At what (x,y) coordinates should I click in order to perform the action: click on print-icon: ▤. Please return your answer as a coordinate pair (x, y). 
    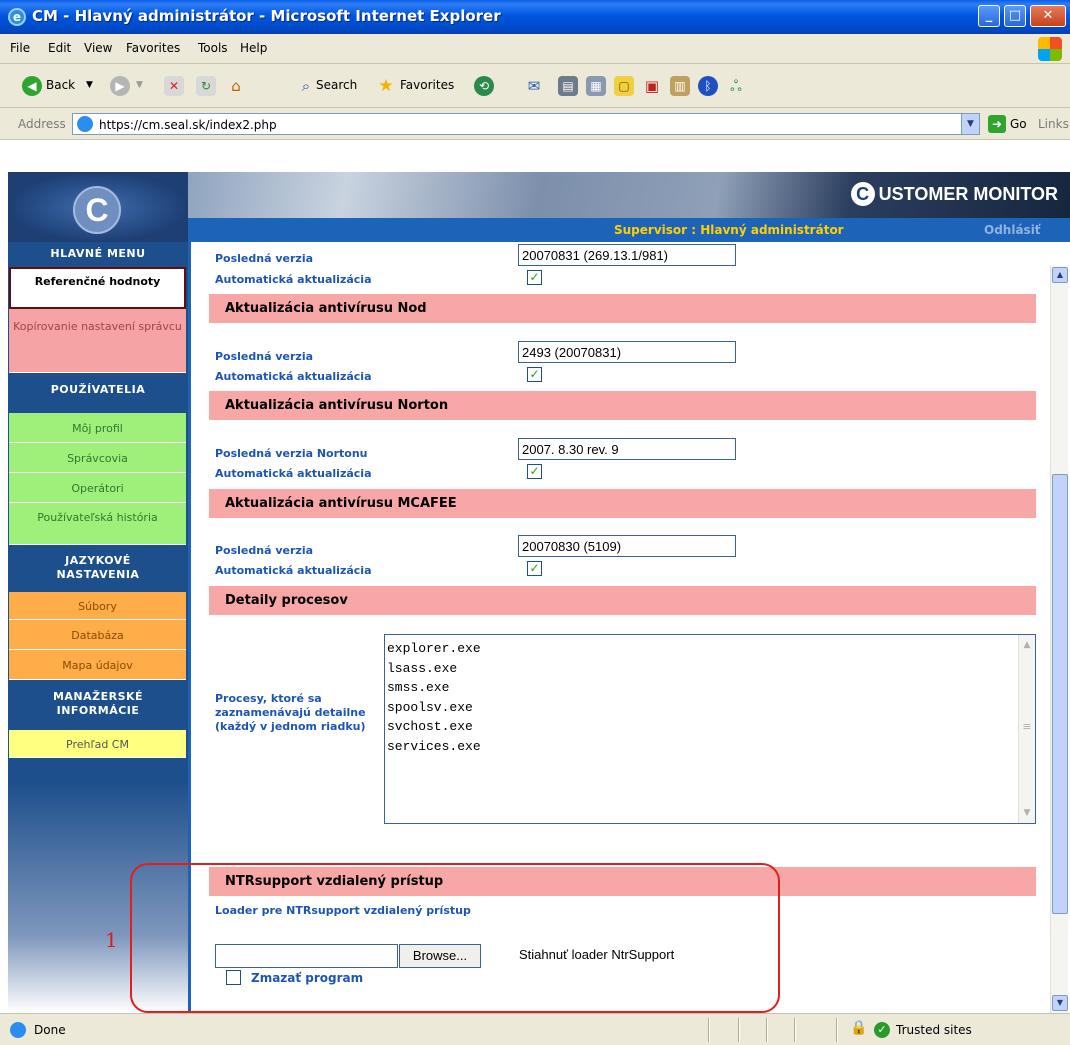
    Looking at the image, I should click on (568, 86).